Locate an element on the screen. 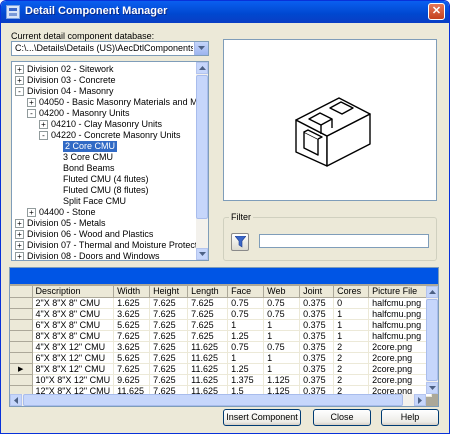 The width and height of the screenshot is (450, 434). grid-scroll-thumb is located at coordinates (432, 340).